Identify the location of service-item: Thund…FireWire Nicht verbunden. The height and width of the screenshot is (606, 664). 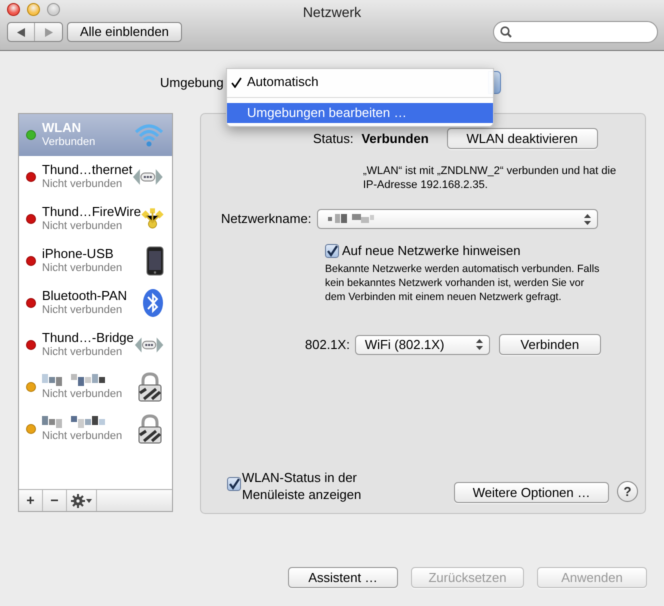
(95, 219).